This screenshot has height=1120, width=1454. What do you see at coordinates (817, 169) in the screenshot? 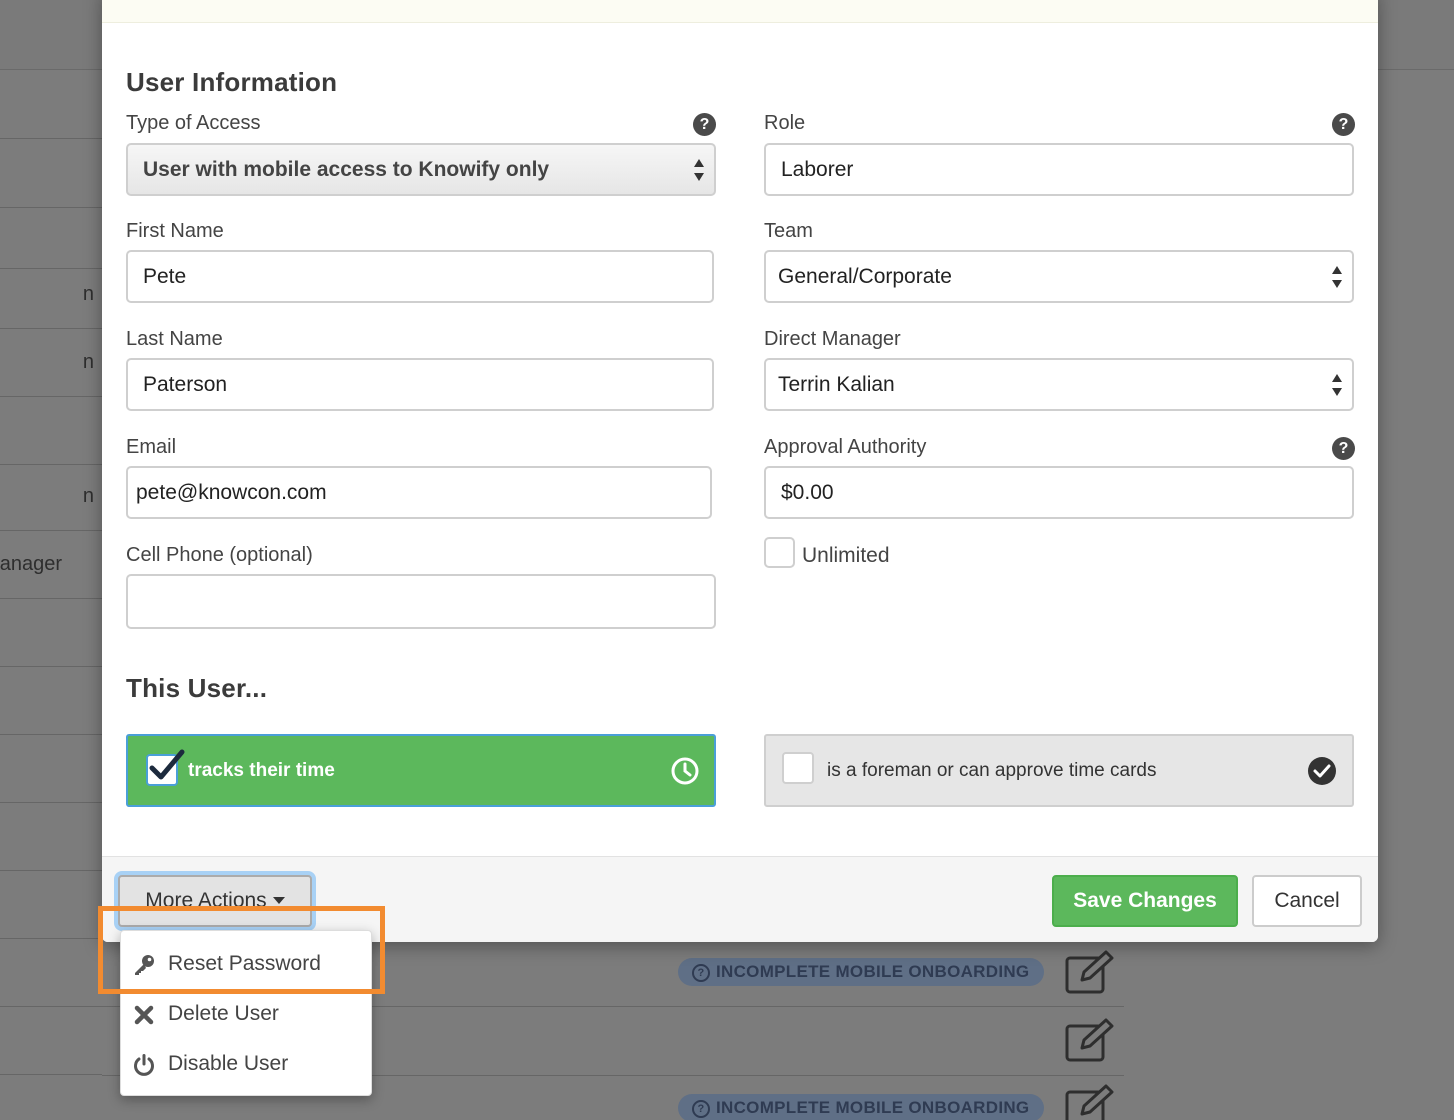
I see `role-value: Laborer` at bounding box center [817, 169].